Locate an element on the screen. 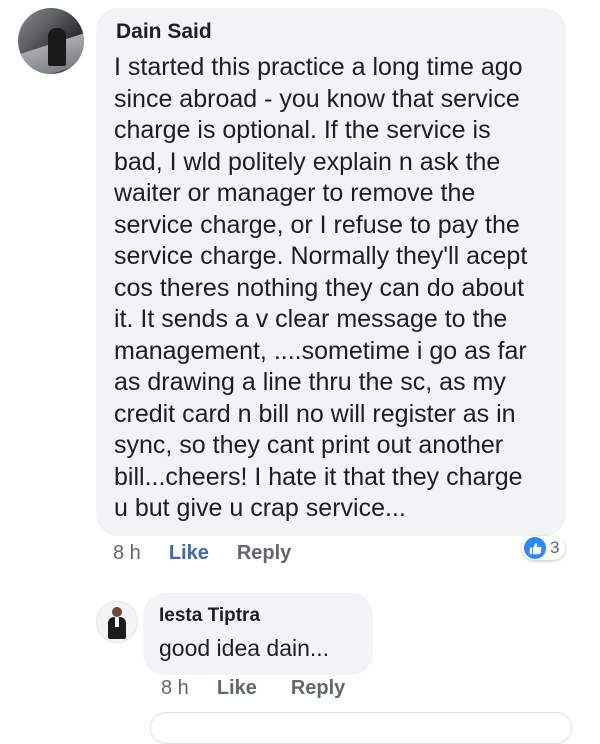 The width and height of the screenshot is (600, 744). avatar-photo-head is located at coordinates (117, 612).